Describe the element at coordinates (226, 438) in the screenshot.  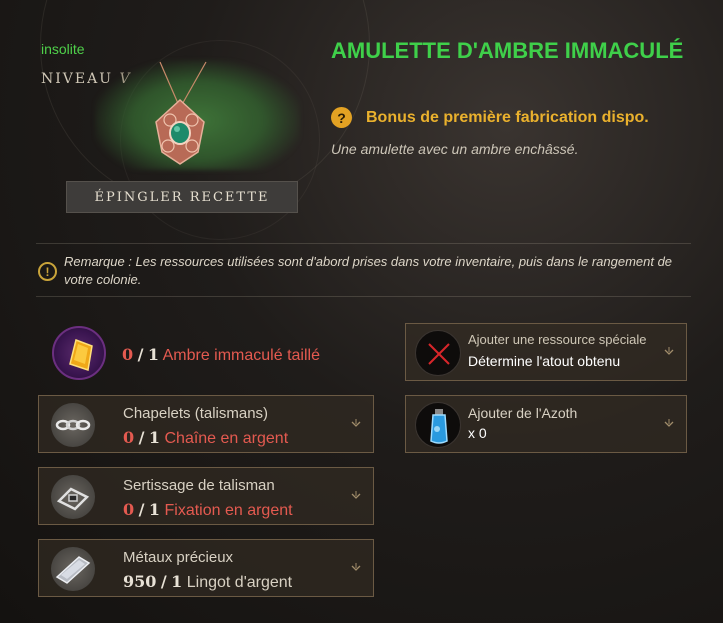
I see `ingredient-name: Chaîne en argent` at that location.